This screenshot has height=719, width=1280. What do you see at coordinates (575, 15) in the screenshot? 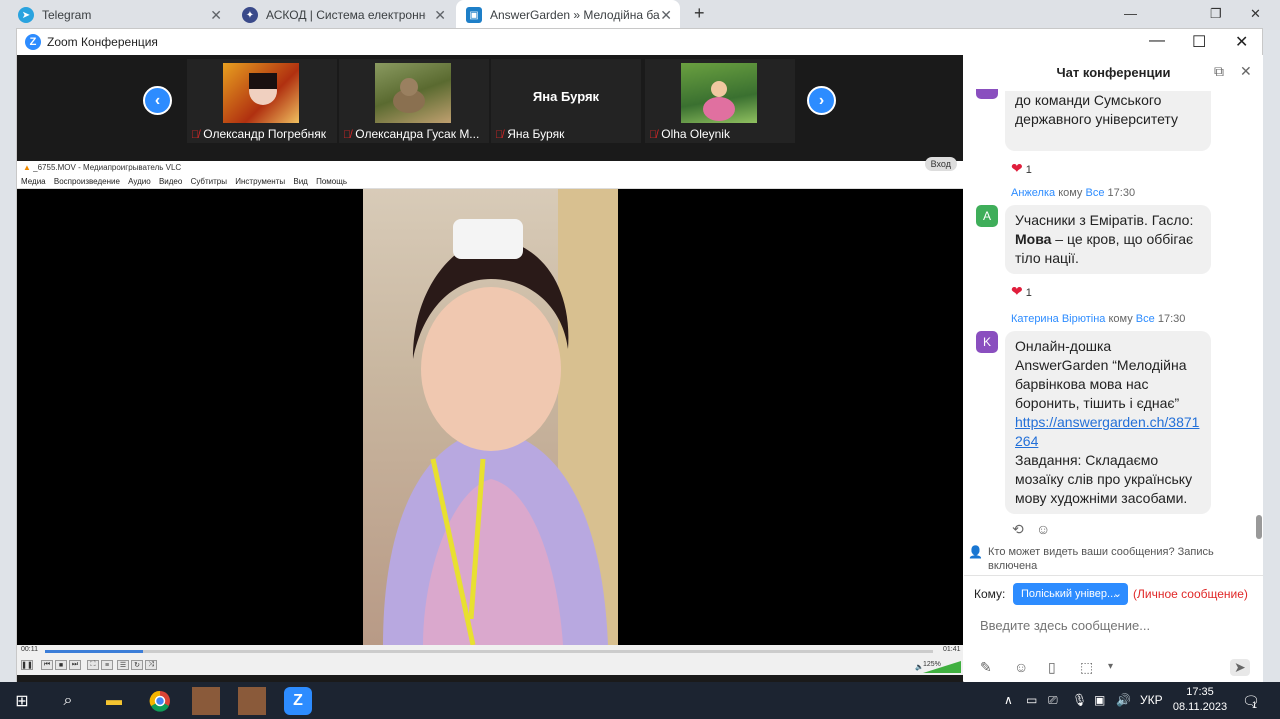
I see `tab-title: AnswerGarden » Мелодійна бар` at bounding box center [575, 15].